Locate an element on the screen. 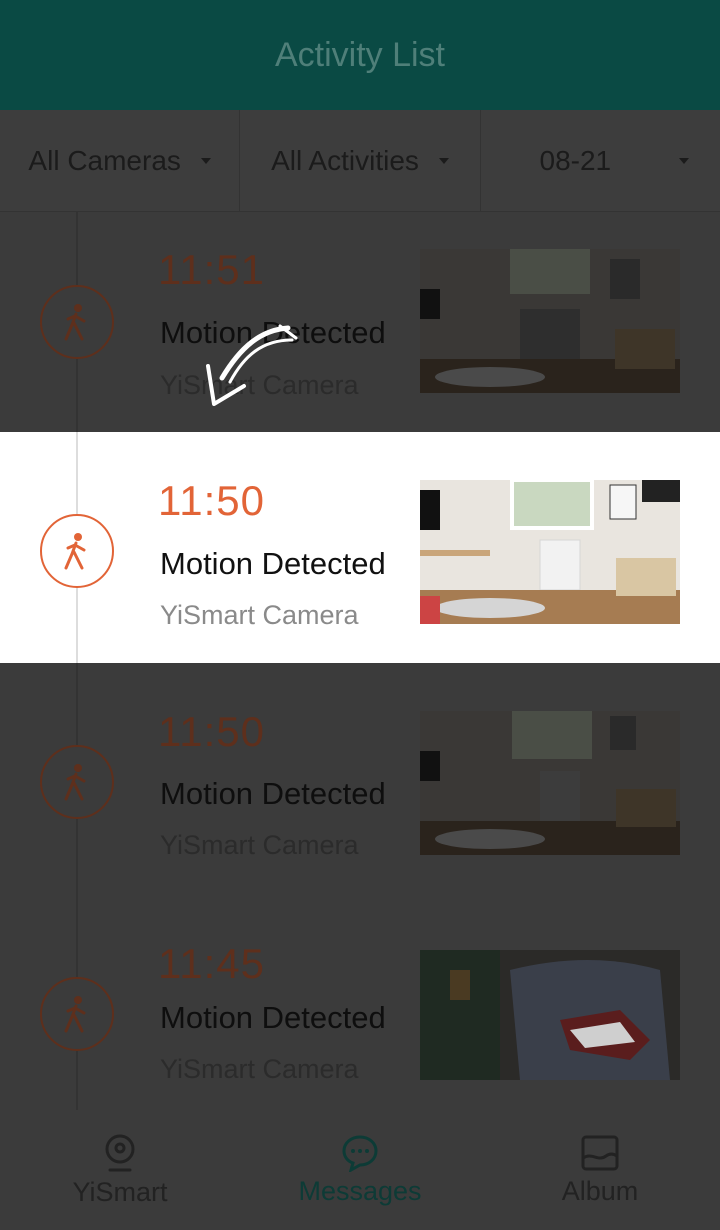  tab-messages: Messages is located at coordinates (360, 1170).